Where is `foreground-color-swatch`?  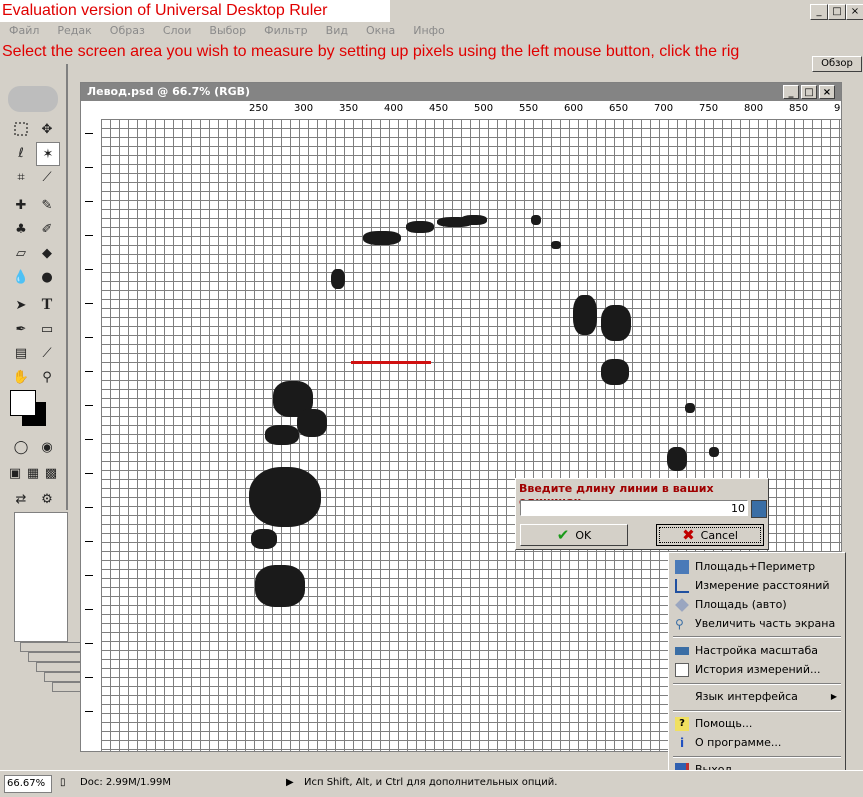
foreground-color-swatch is located at coordinates (23, 403).